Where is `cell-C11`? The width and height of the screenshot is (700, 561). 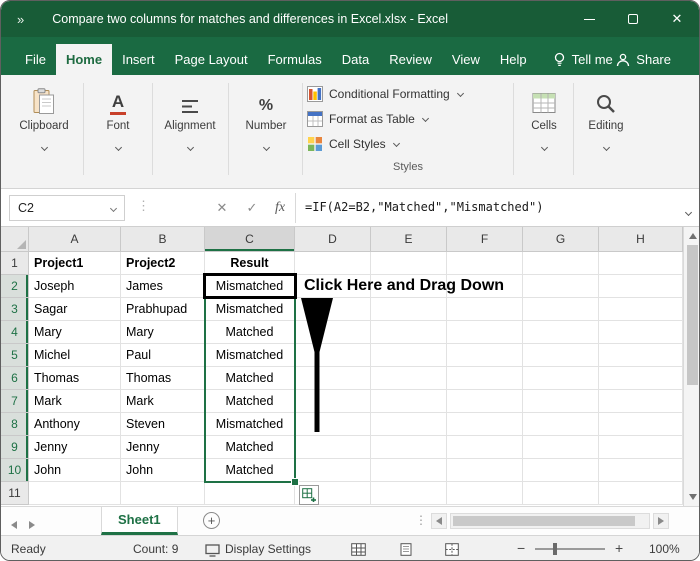 cell-C11 is located at coordinates (250, 493).